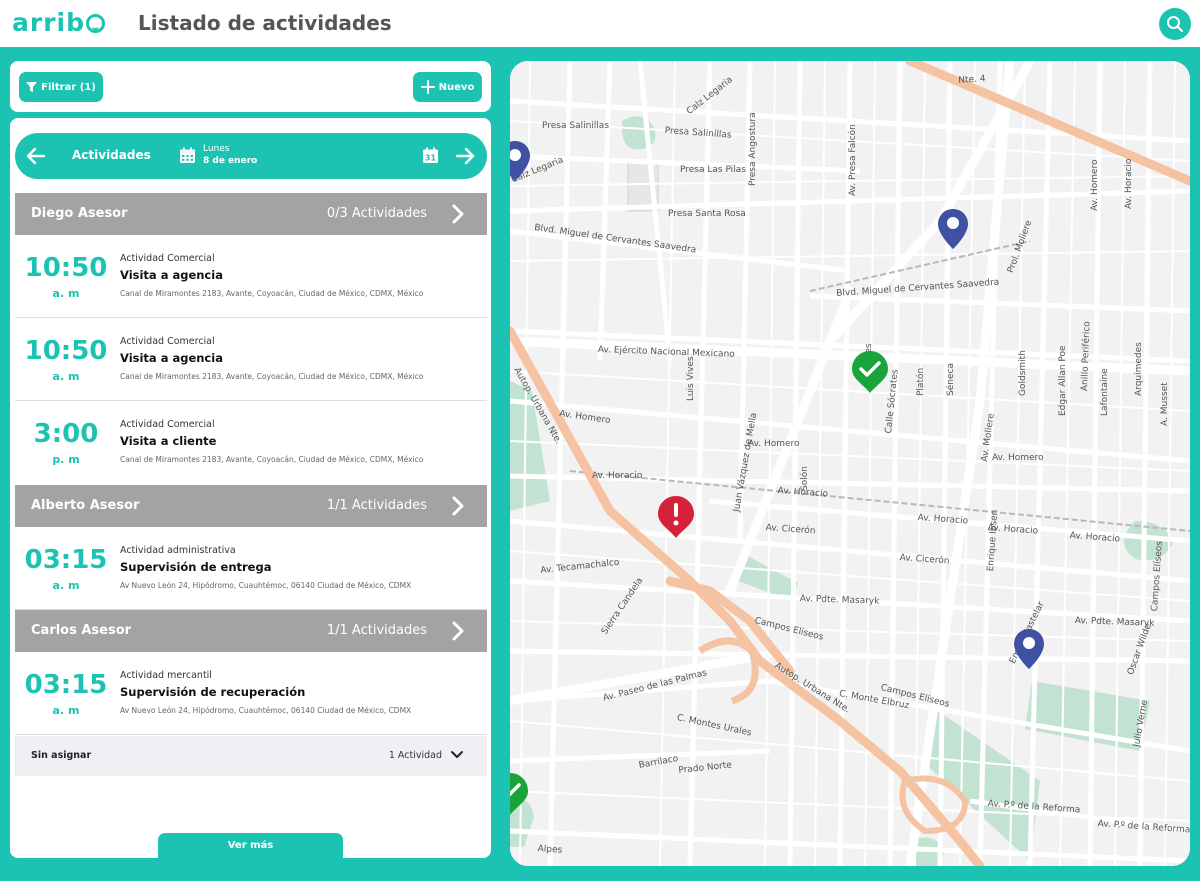 This screenshot has width=1200, height=881. Describe the element at coordinates (196, 567) in the screenshot. I see `activity-title: Supervisión de entrega` at that location.